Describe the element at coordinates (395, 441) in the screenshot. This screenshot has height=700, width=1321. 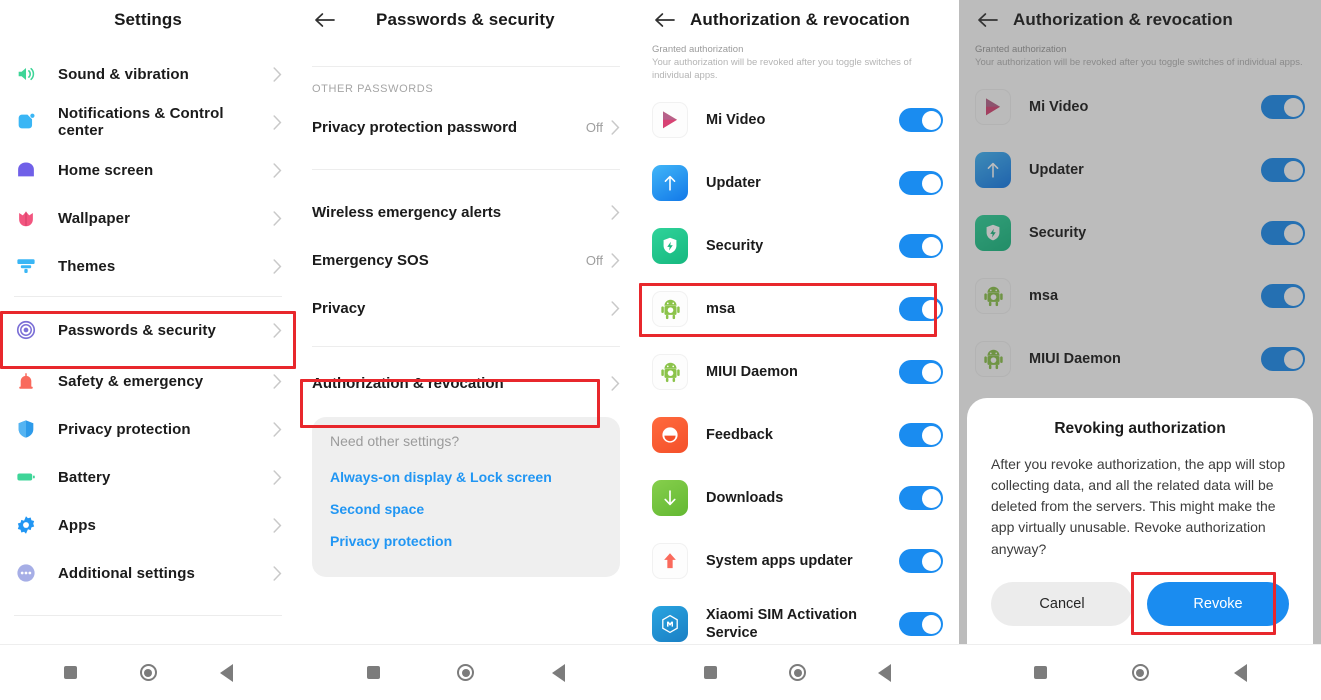
I see `need-card-title: Need other settings?` at that location.